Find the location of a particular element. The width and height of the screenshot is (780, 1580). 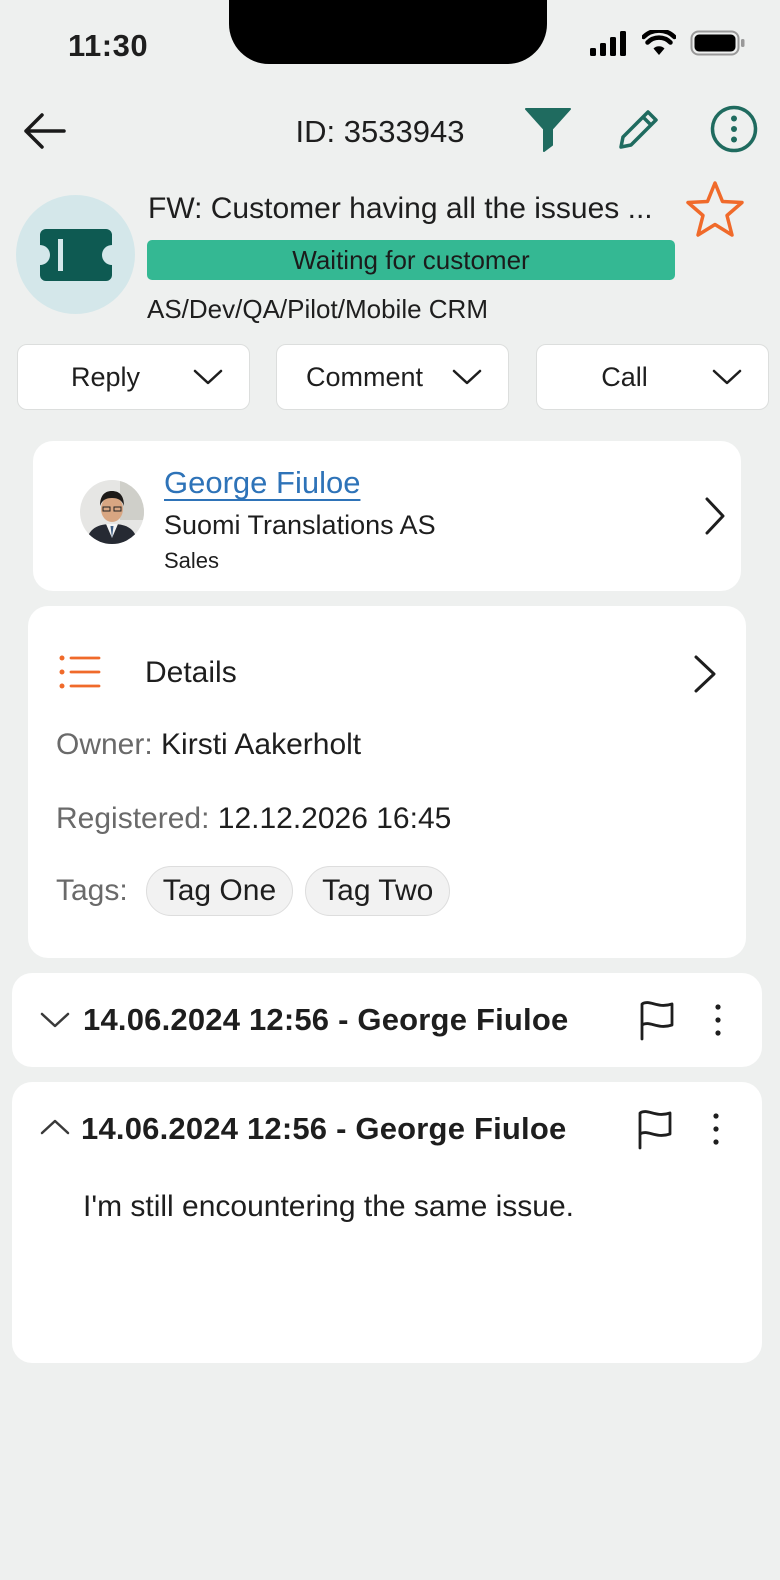

contact-company: Suomi Translations AS is located at coordinates (300, 525).